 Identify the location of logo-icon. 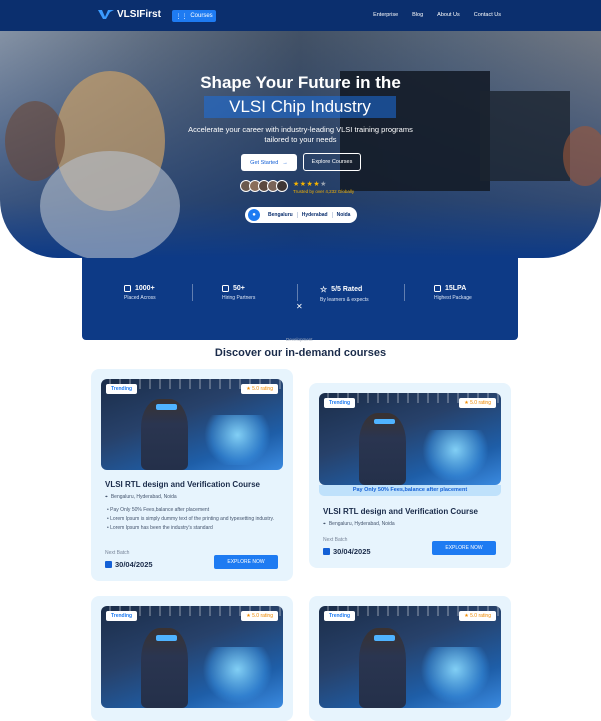
(106, 14).